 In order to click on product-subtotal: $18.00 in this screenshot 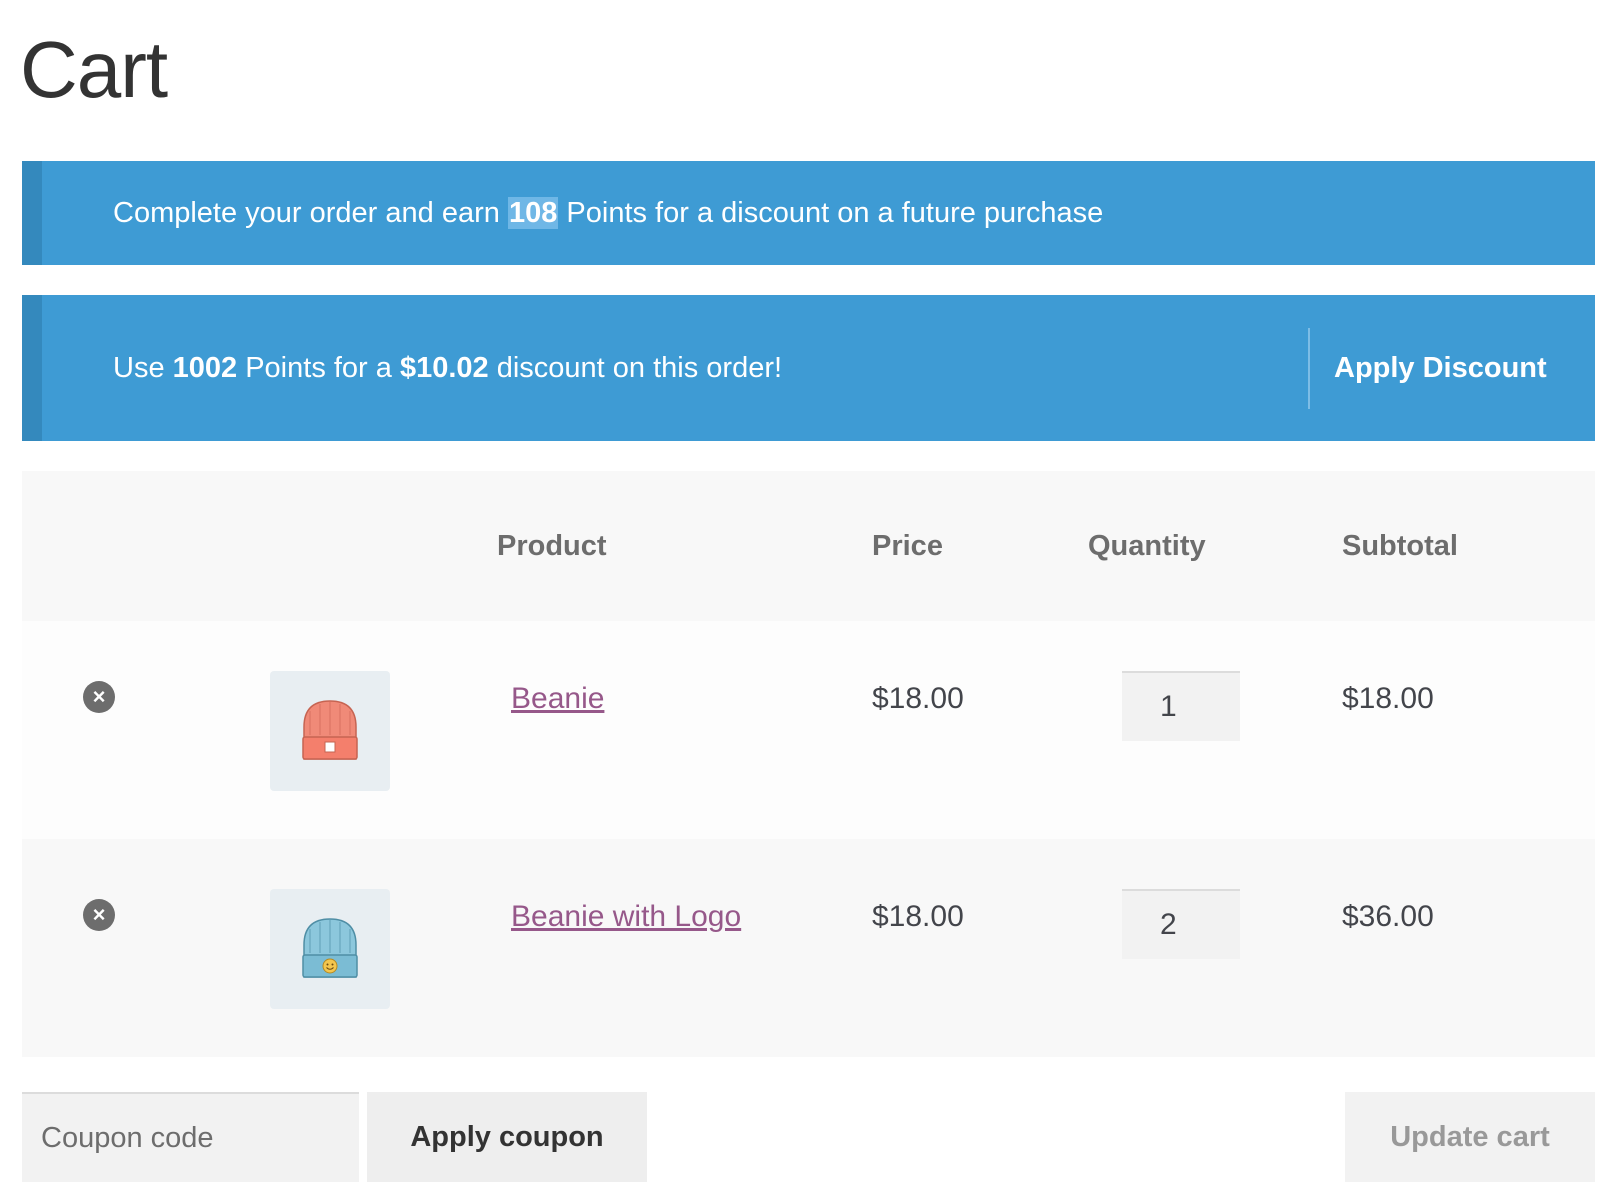, I will do `click(1388, 698)`.